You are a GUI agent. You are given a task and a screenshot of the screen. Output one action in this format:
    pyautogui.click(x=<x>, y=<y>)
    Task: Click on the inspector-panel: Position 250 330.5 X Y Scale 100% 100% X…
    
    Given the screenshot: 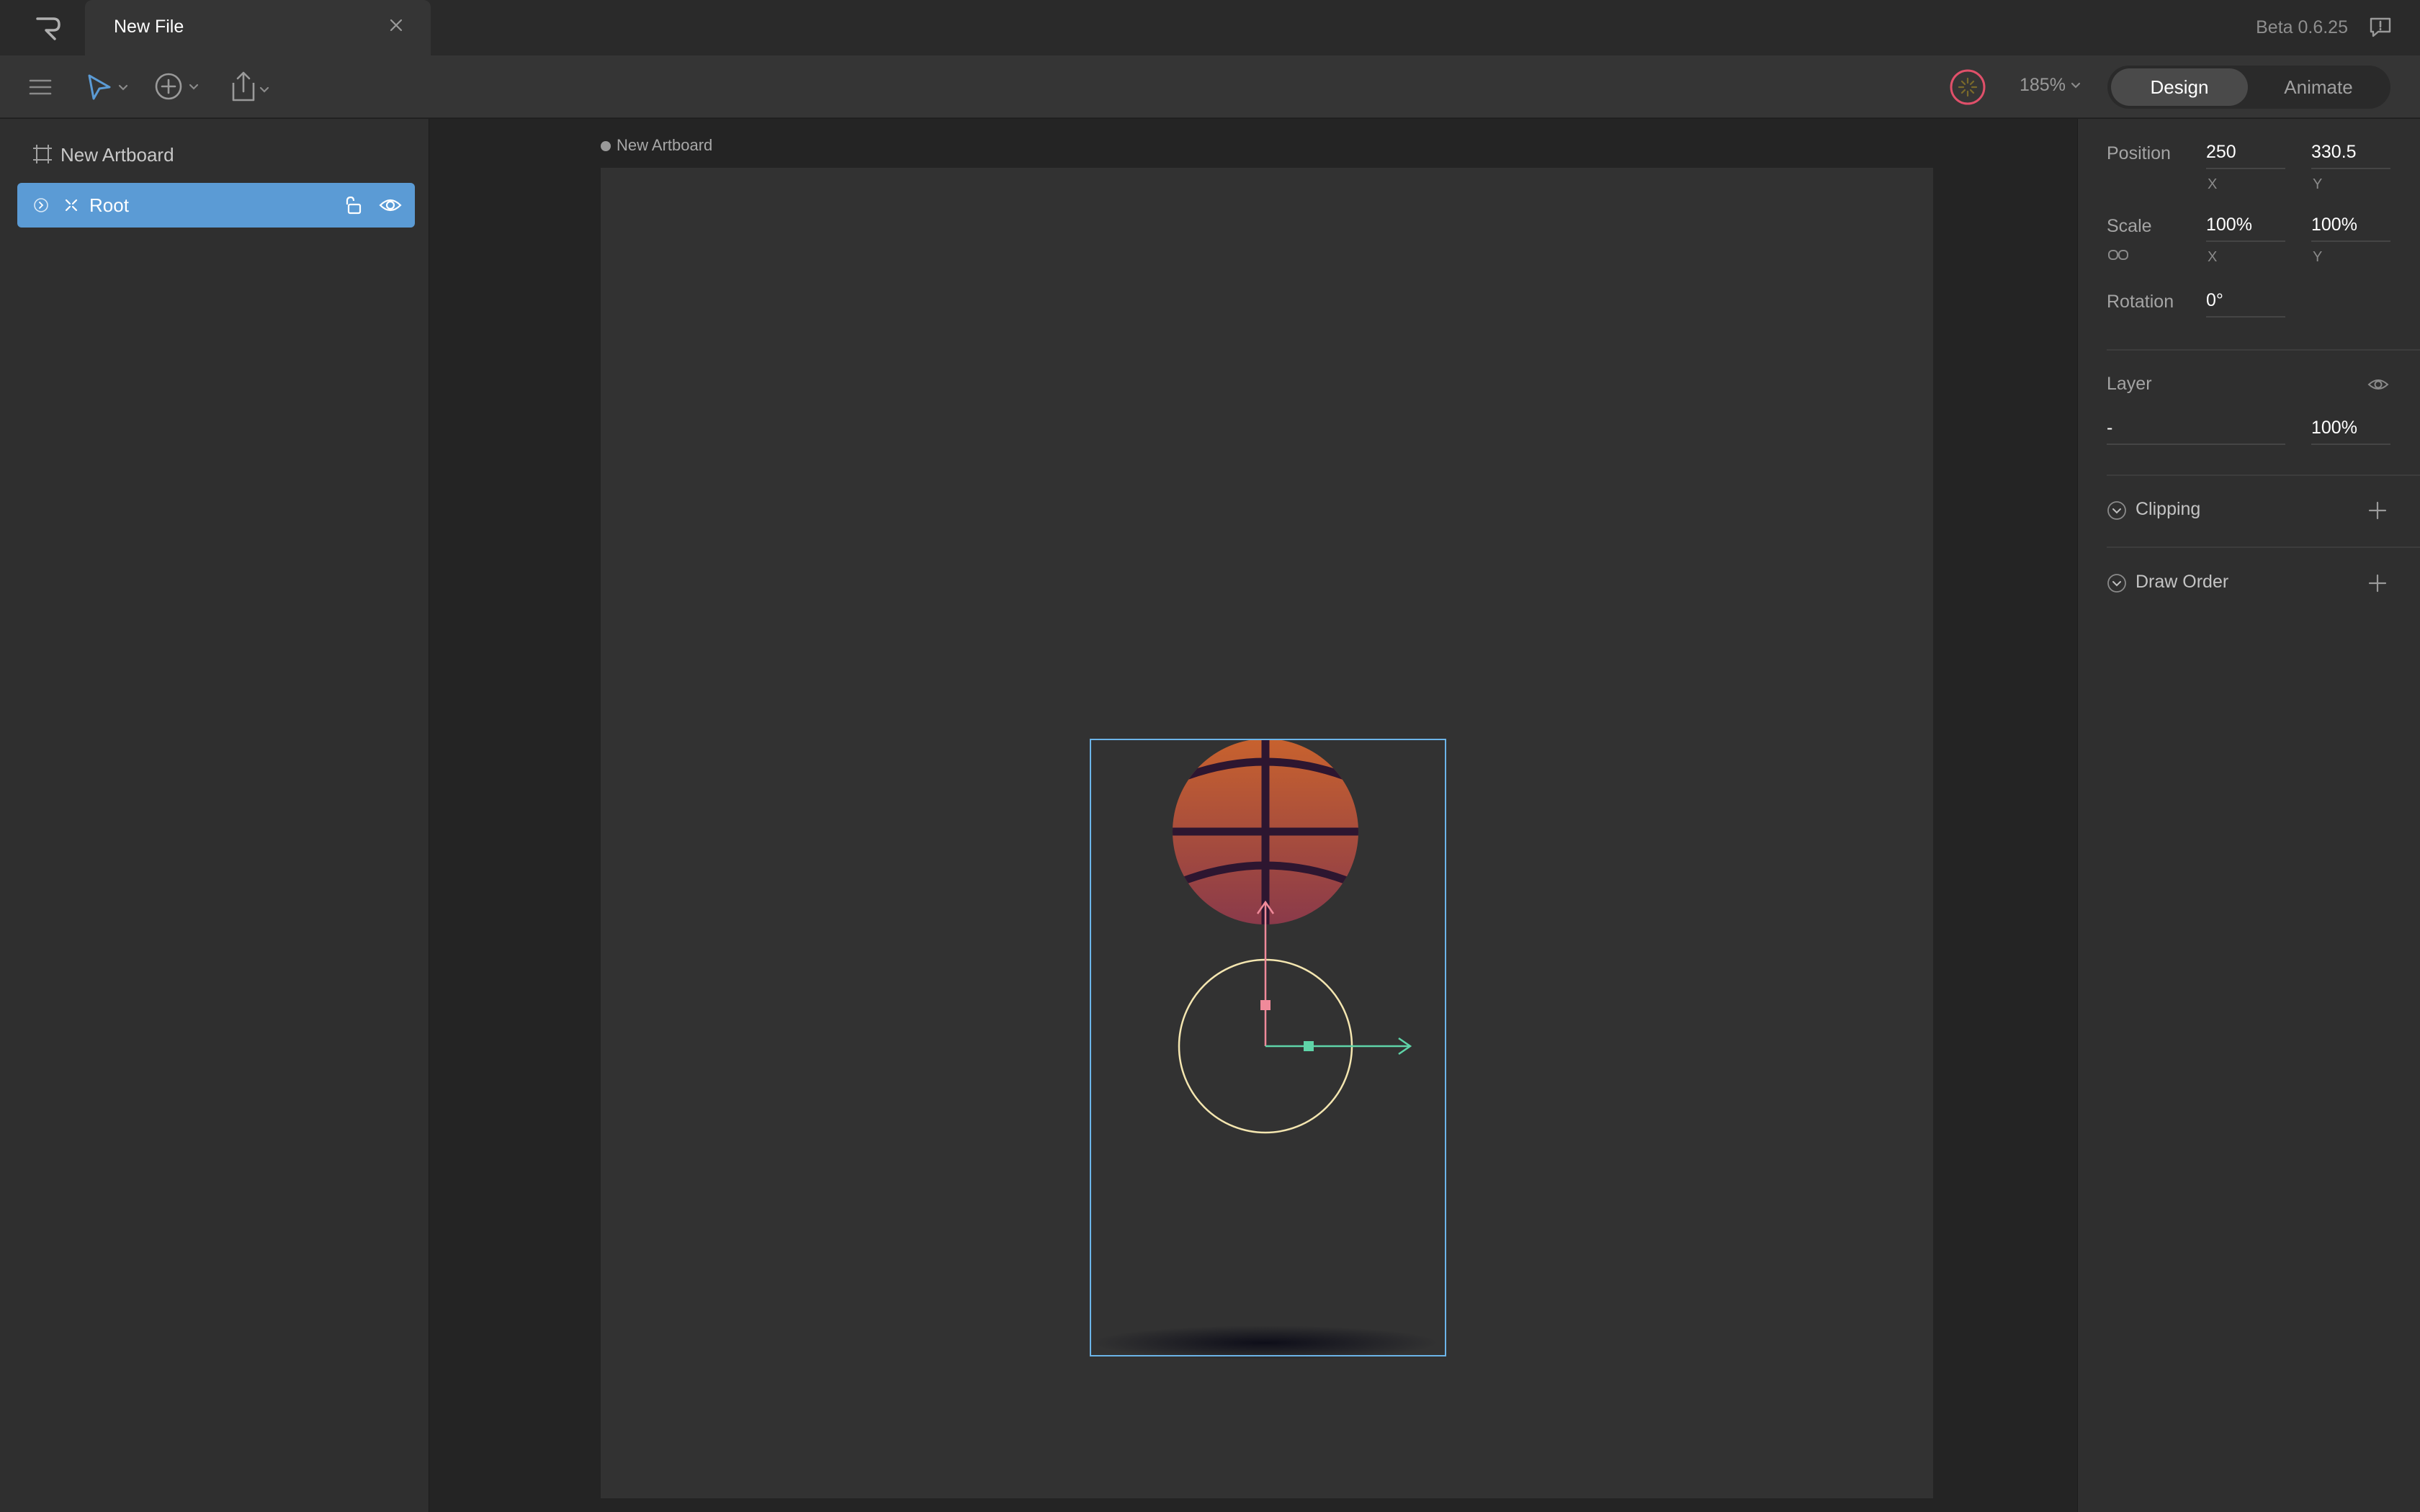 What is the action you would take?
    pyautogui.click(x=2248, y=815)
    